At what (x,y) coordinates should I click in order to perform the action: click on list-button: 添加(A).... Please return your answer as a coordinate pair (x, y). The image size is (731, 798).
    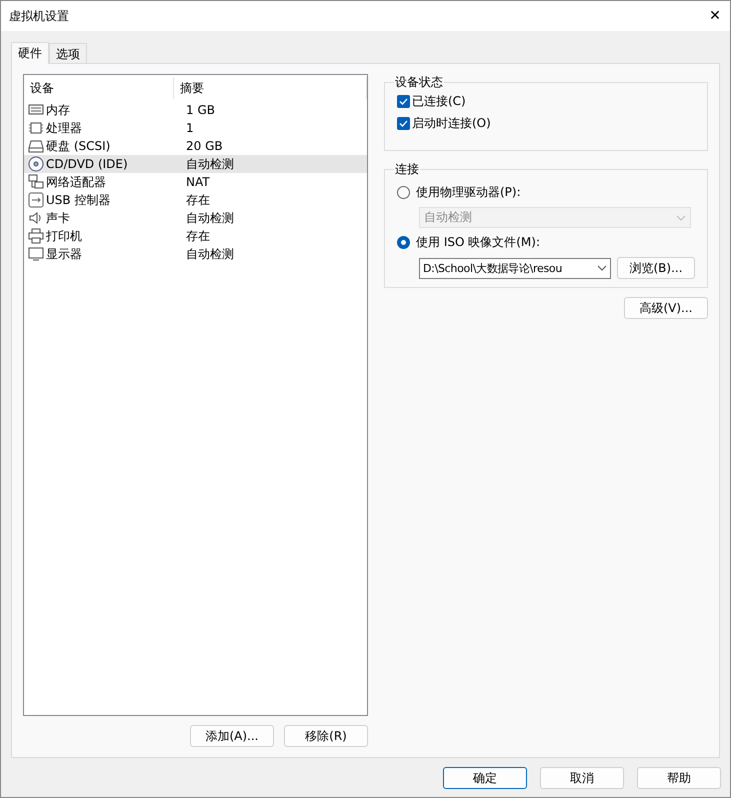
    Looking at the image, I should click on (232, 736).